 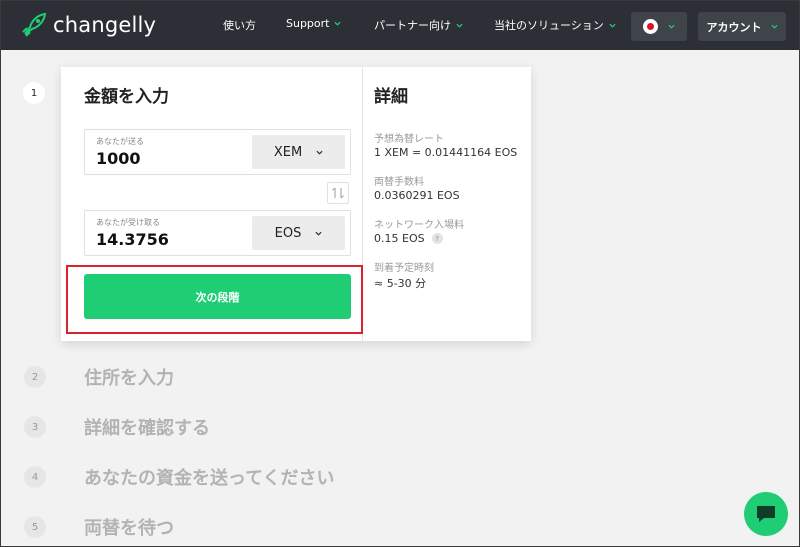 I want to click on swap-arrows-icon, so click(x=338, y=193).